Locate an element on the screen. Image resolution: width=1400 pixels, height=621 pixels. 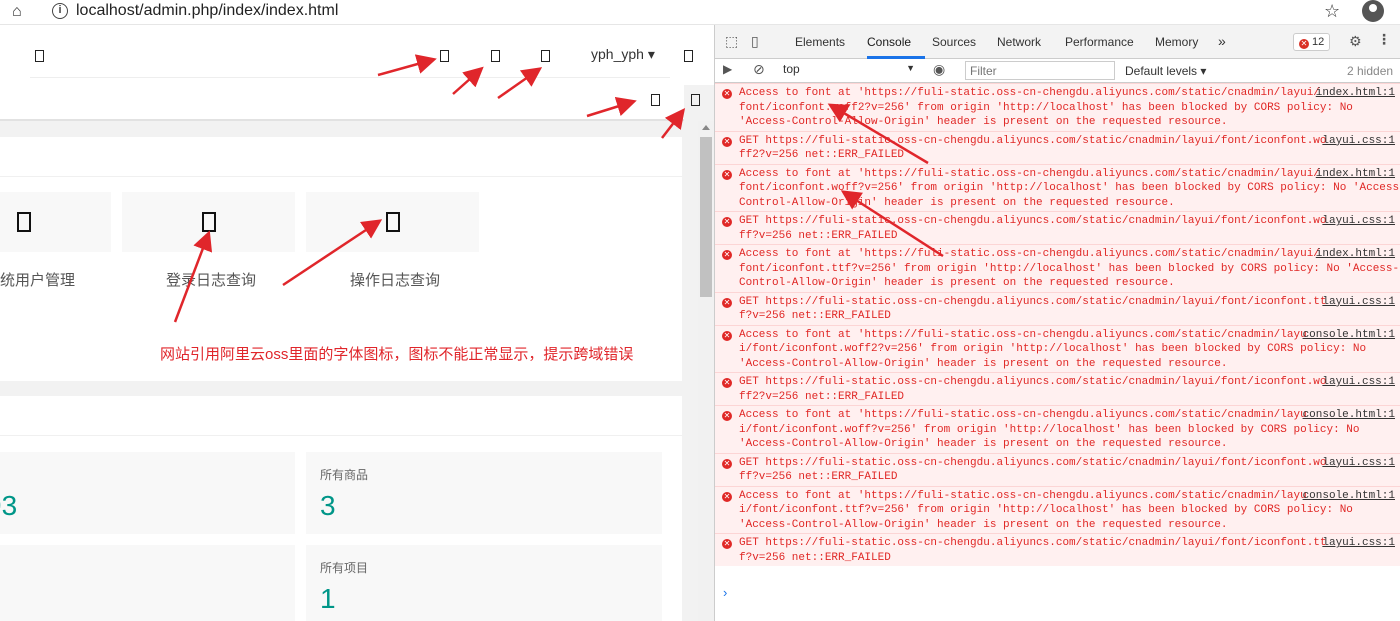
clear-console-icon: ⊘ is located at coordinates (759, 69).